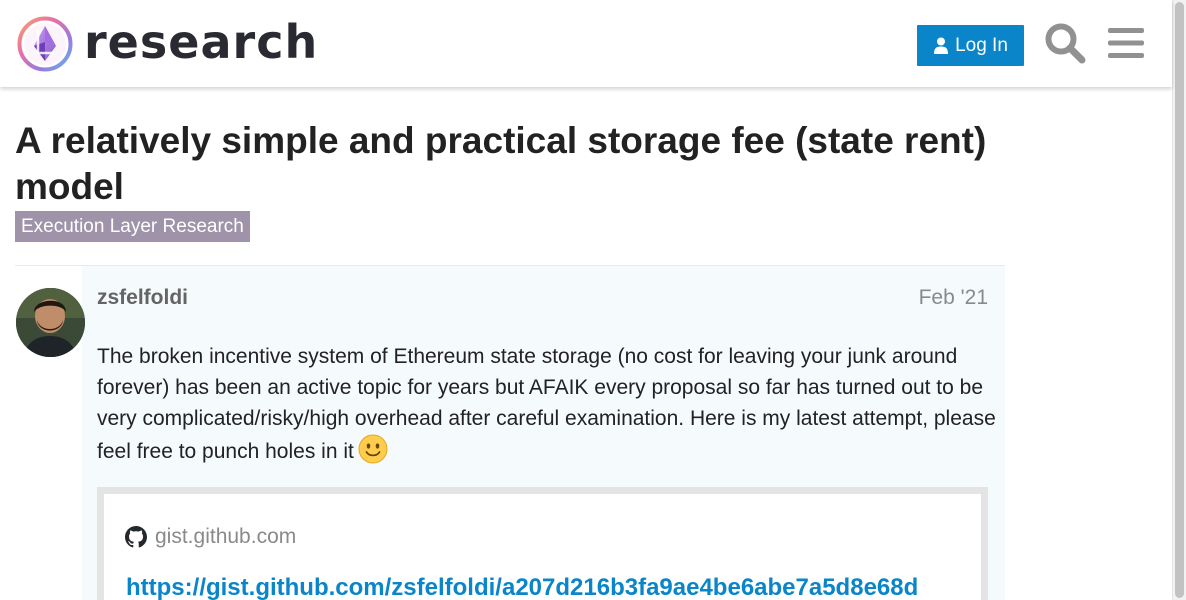 The image size is (1186, 600). What do you see at coordinates (1065, 43) in the screenshot?
I see `search-icon` at bounding box center [1065, 43].